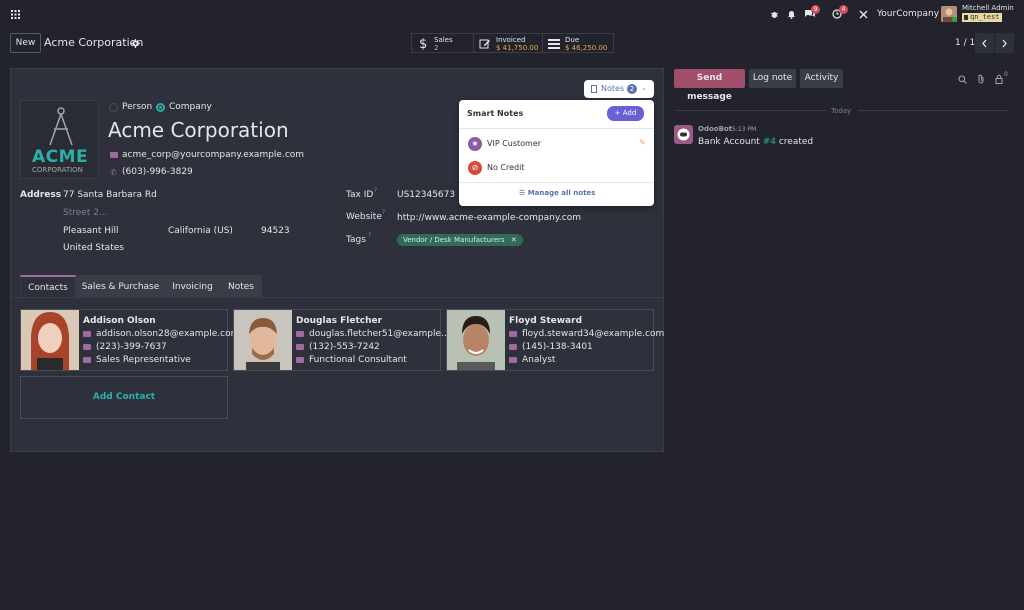  I want to click on chevron-left-icon, so click(984, 43).